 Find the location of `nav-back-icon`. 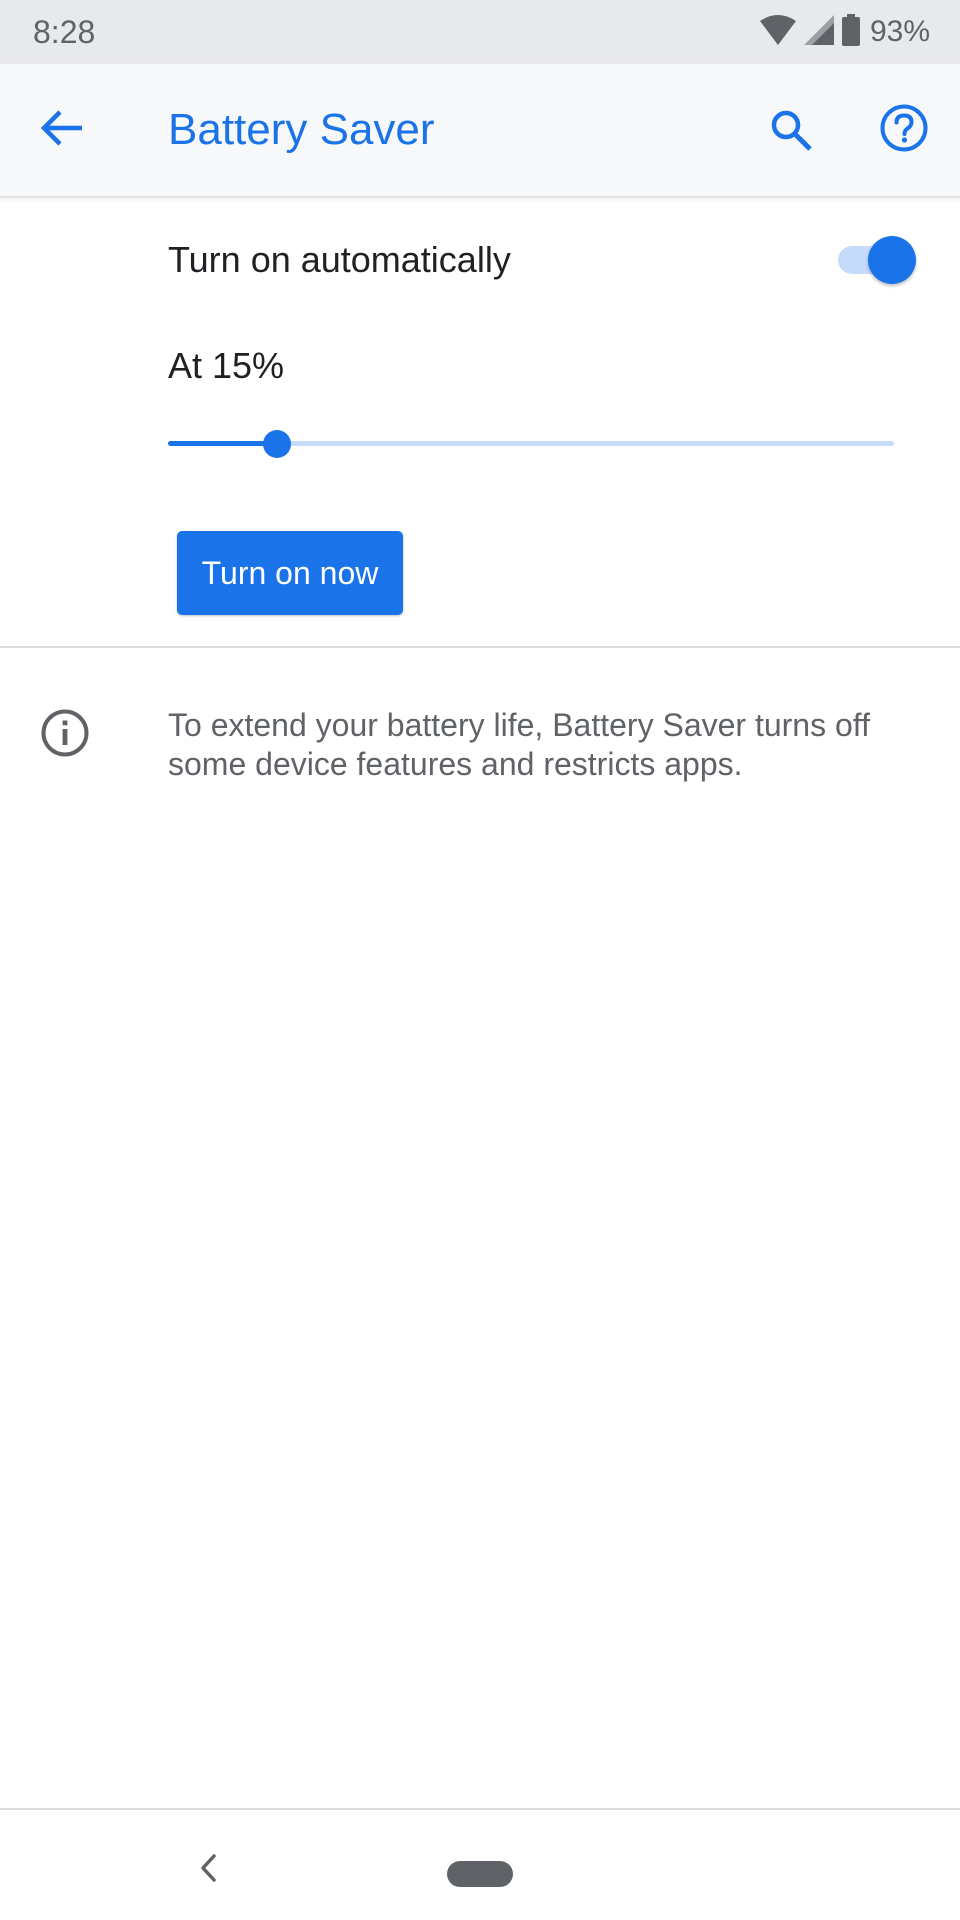

nav-back-icon is located at coordinates (208, 1870).